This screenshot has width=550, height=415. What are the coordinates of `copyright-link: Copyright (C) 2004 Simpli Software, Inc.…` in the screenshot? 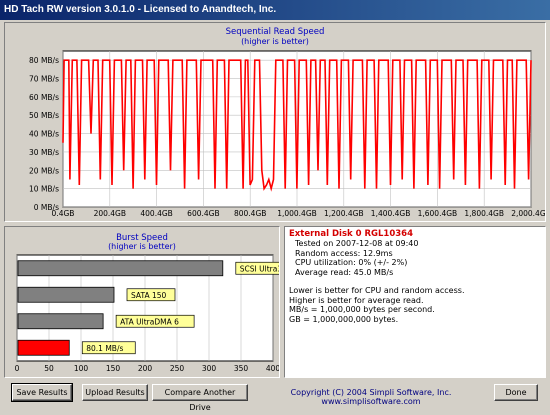 It's located at (371, 397).